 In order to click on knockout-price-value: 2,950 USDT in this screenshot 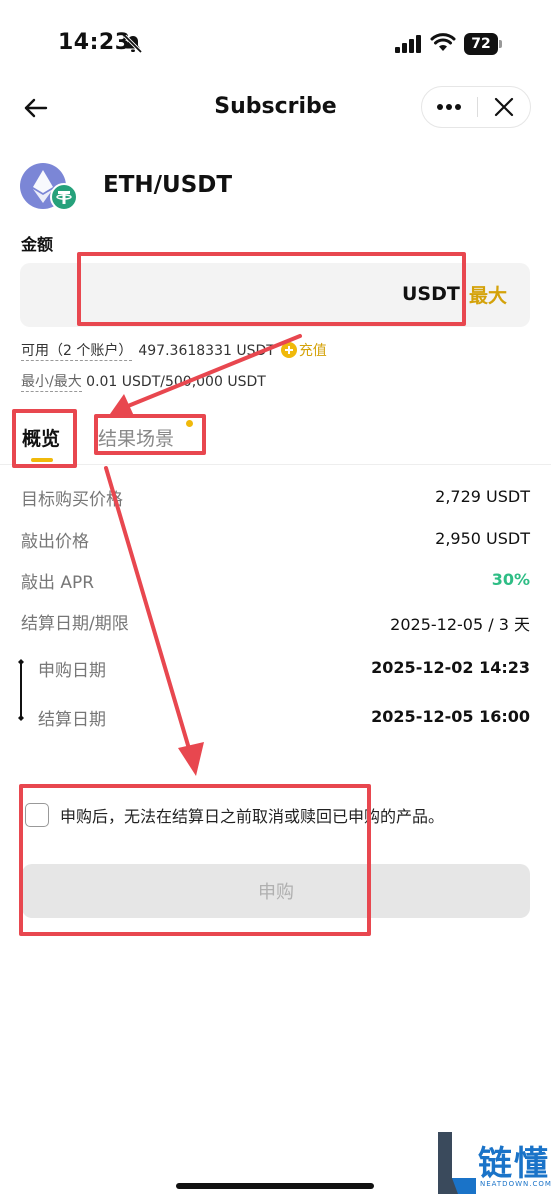, I will do `click(482, 538)`.